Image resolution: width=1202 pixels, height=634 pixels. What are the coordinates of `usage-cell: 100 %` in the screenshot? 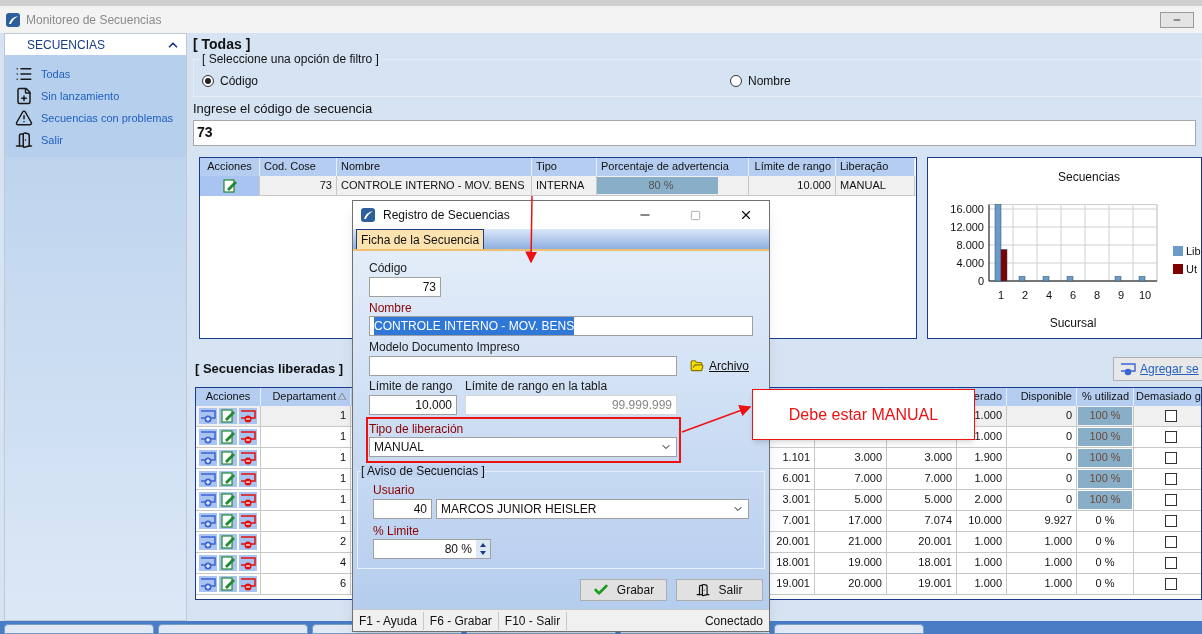 It's located at (1105, 499).